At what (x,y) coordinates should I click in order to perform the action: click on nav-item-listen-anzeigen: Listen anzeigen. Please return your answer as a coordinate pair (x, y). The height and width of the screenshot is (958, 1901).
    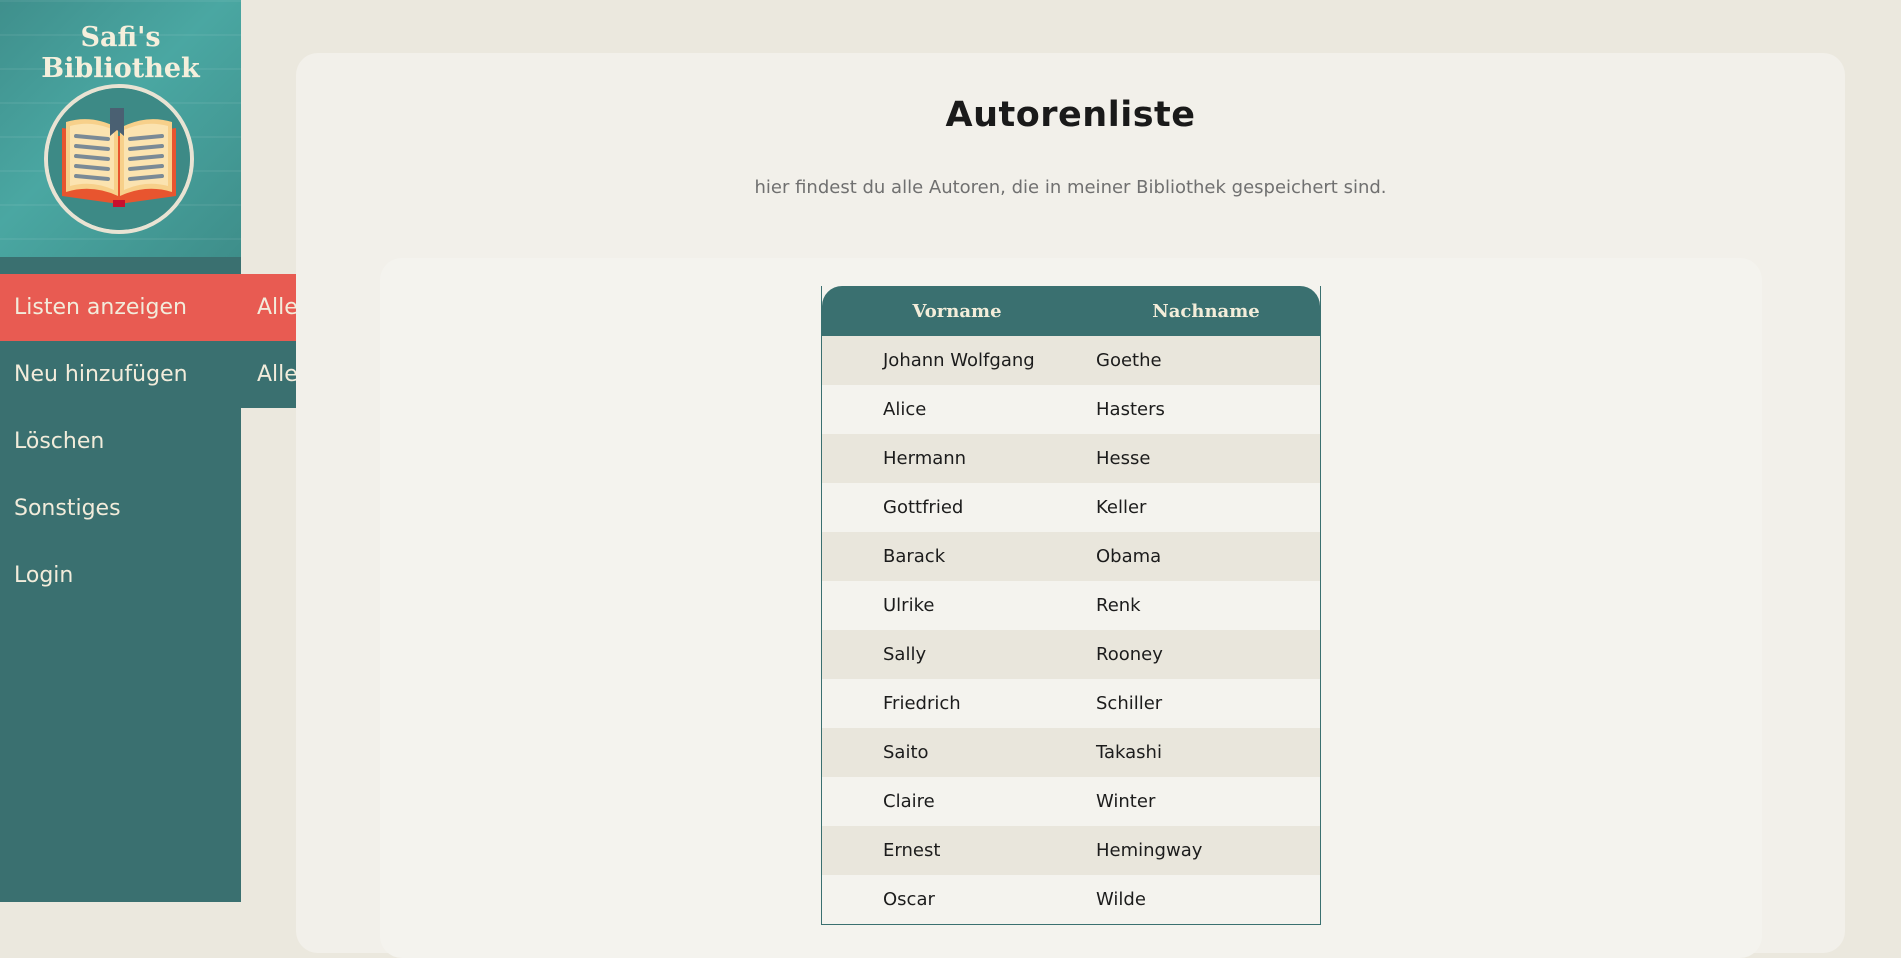
    Looking at the image, I should click on (120, 307).